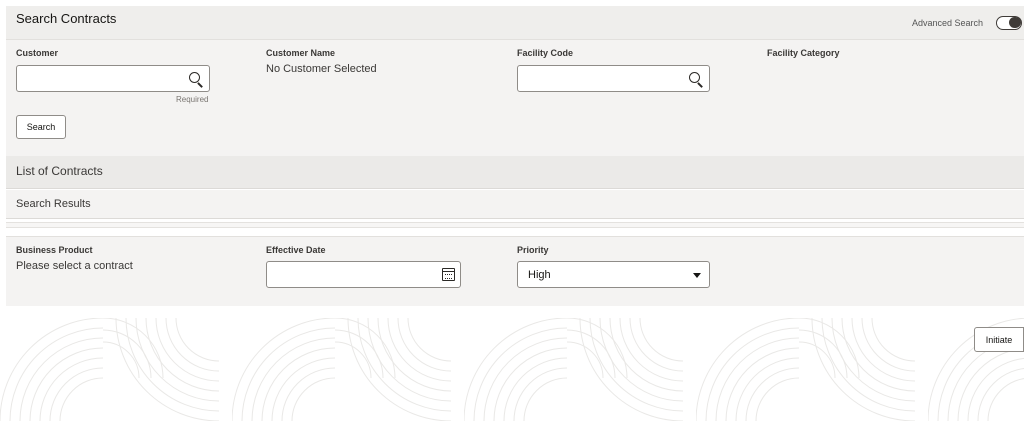 This screenshot has width=1024, height=421. Describe the element at coordinates (296, 250) in the screenshot. I see `effective-date-label: Effective Date` at that location.